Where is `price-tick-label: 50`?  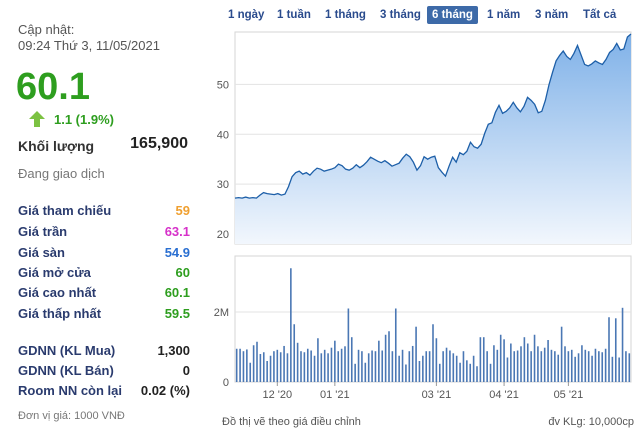
price-tick-label: 50 is located at coordinates (223, 85).